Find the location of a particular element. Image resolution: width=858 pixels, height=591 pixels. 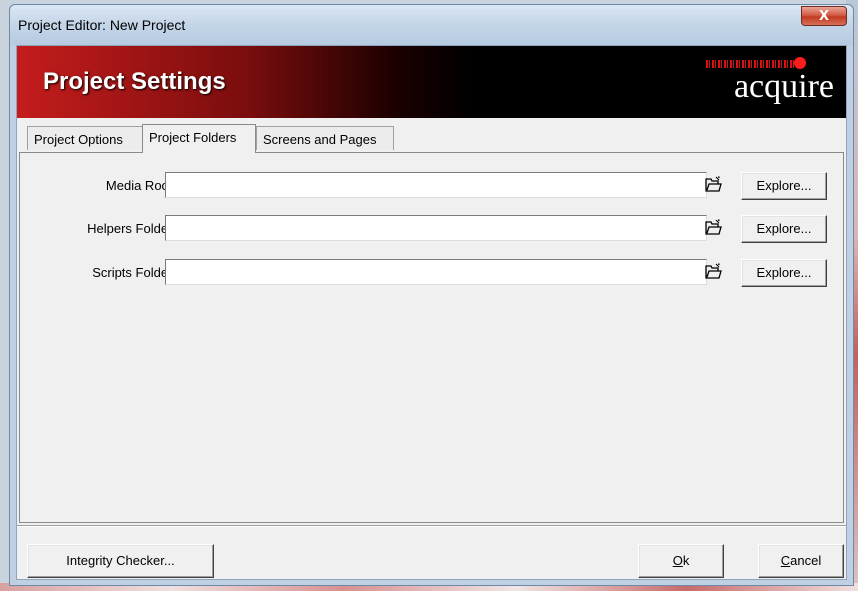

tab-project-options: Project Options is located at coordinates (85, 138).